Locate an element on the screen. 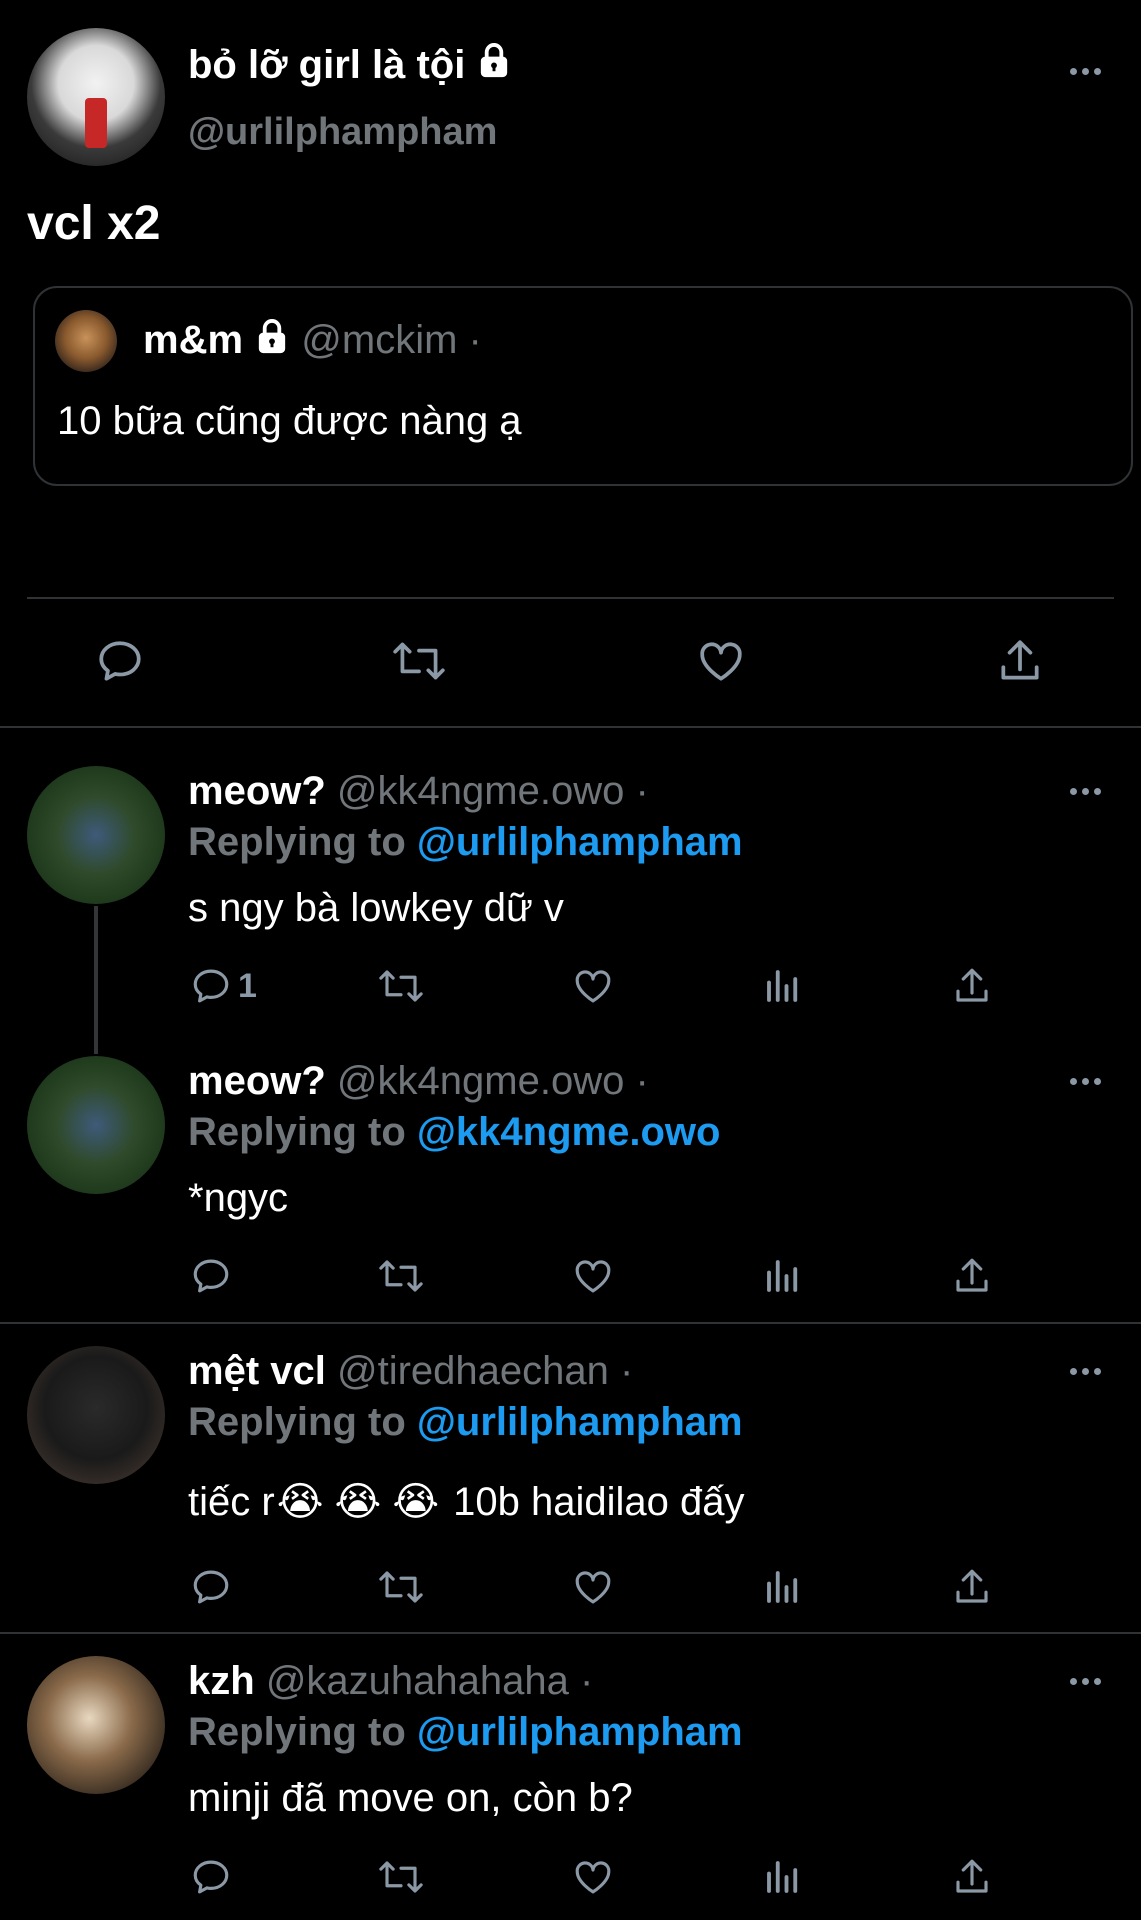  reply-handle: @kazuhahahaha is located at coordinates (417, 1681).